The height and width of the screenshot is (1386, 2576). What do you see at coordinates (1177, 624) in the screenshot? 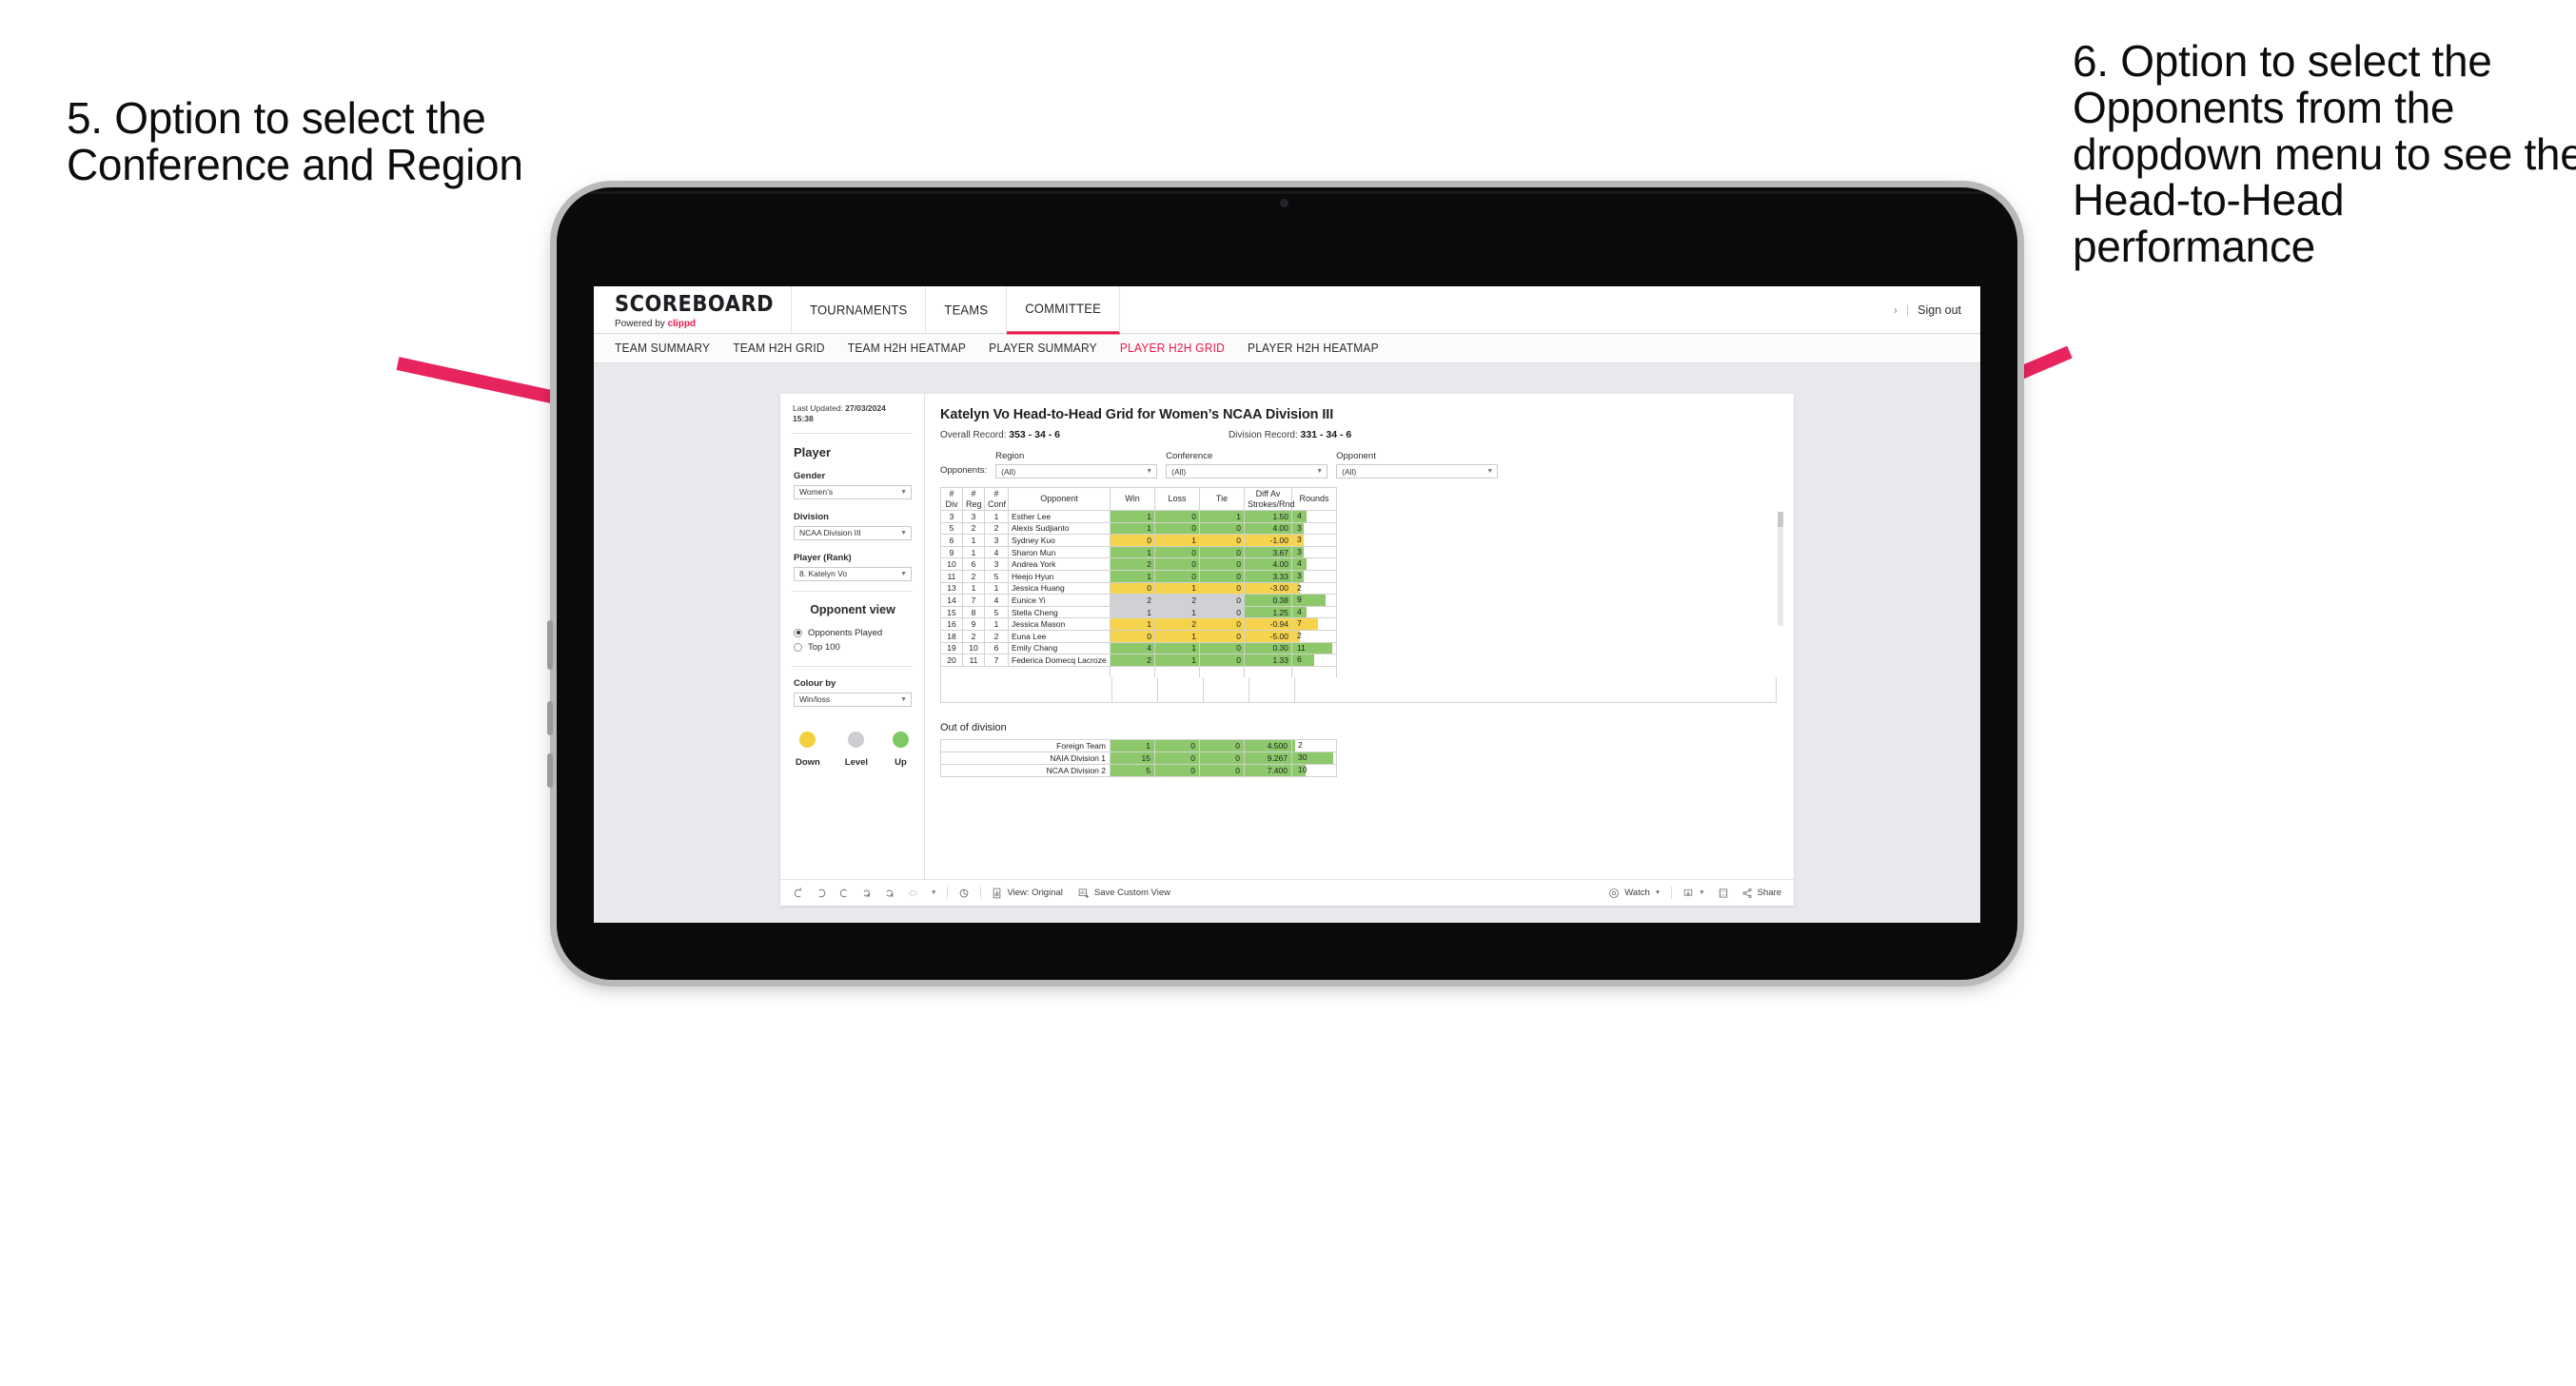
I see `cell-loss: 2` at bounding box center [1177, 624].